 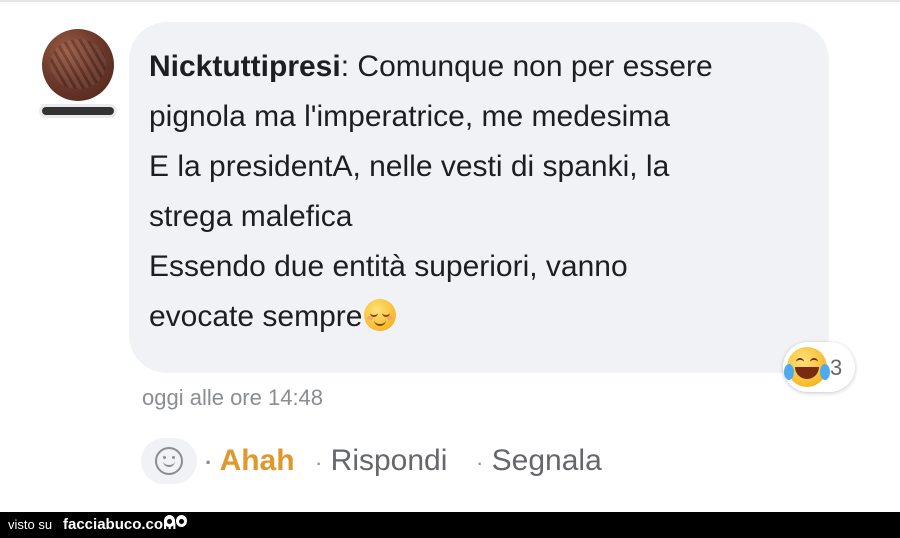 I want to click on relieved-face-icon, so click(x=380, y=315).